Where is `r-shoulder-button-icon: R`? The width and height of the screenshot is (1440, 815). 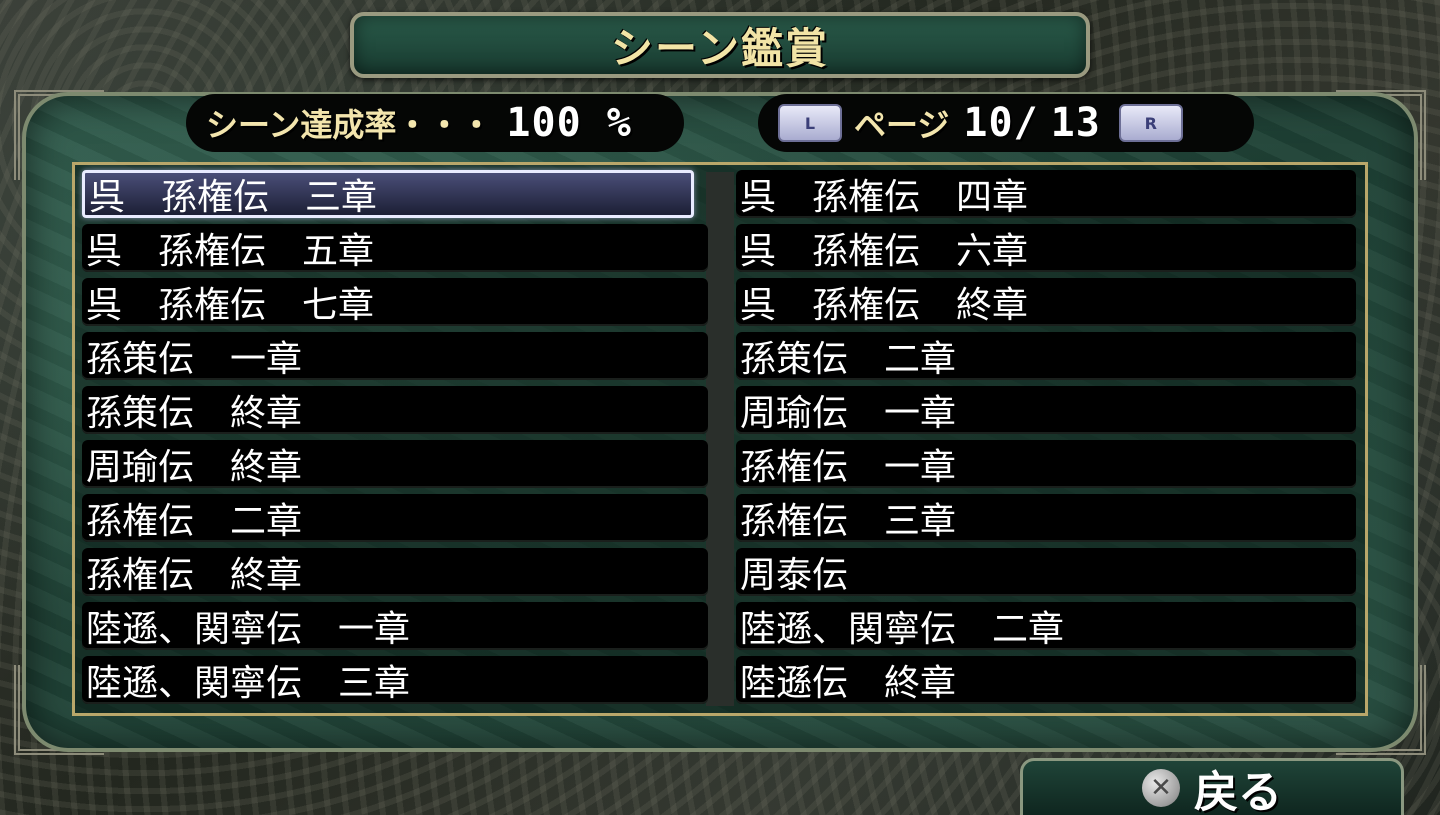 r-shoulder-button-icon: R is located at coordinates (1150, 123).